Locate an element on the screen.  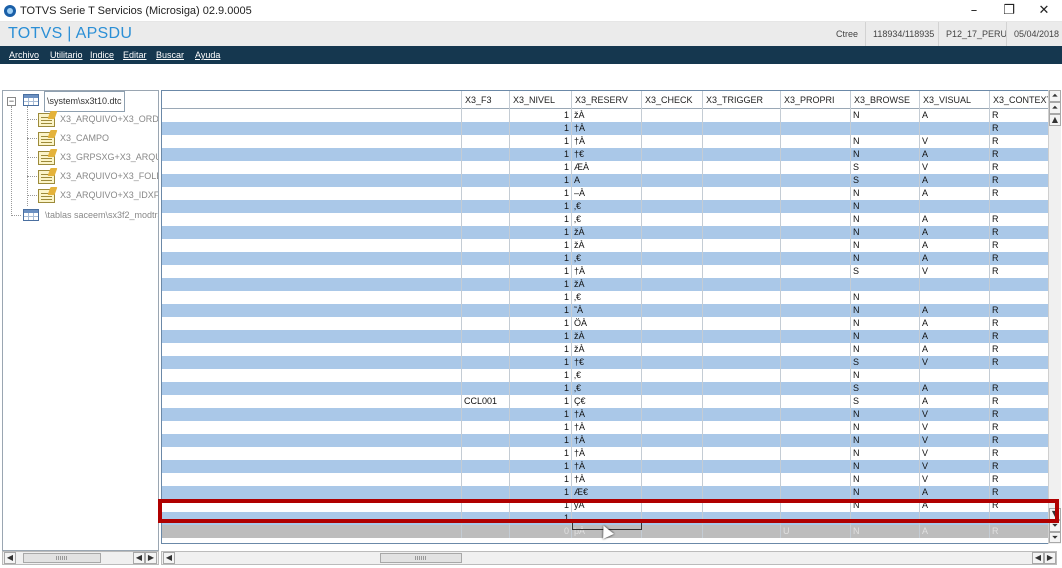
scroll-top-icon: ⏶ is located at coordinates (1055, 96).